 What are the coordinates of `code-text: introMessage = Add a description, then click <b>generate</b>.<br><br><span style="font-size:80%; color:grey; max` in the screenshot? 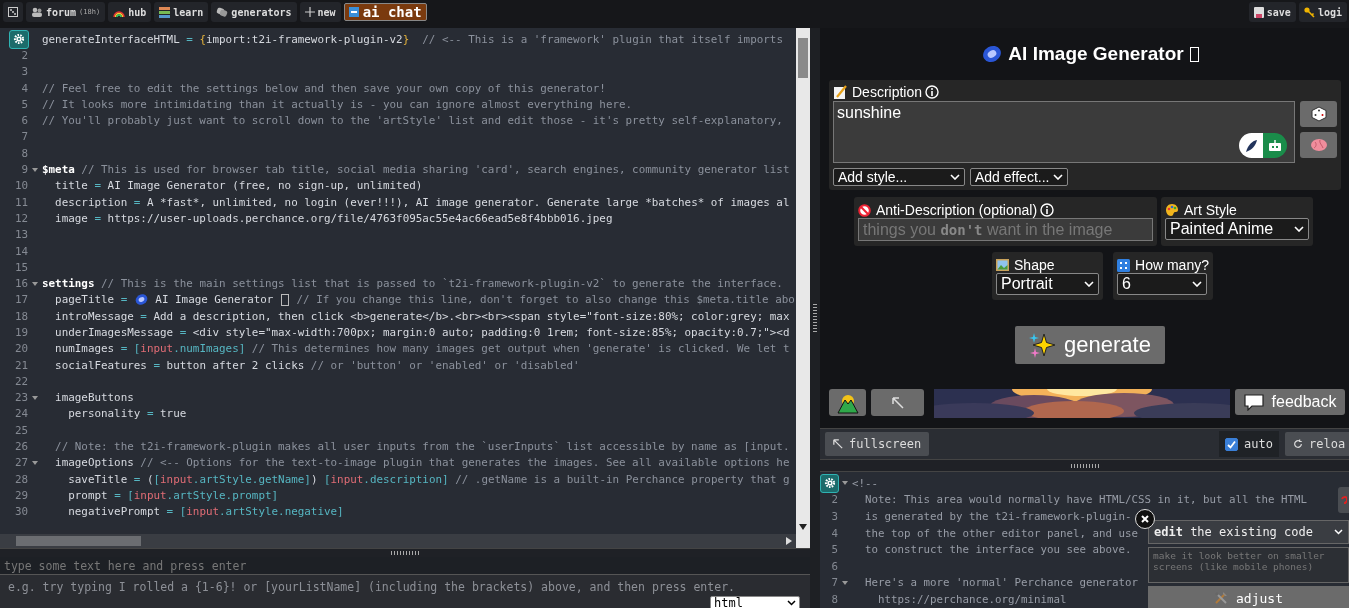 It's located at (422, 316).